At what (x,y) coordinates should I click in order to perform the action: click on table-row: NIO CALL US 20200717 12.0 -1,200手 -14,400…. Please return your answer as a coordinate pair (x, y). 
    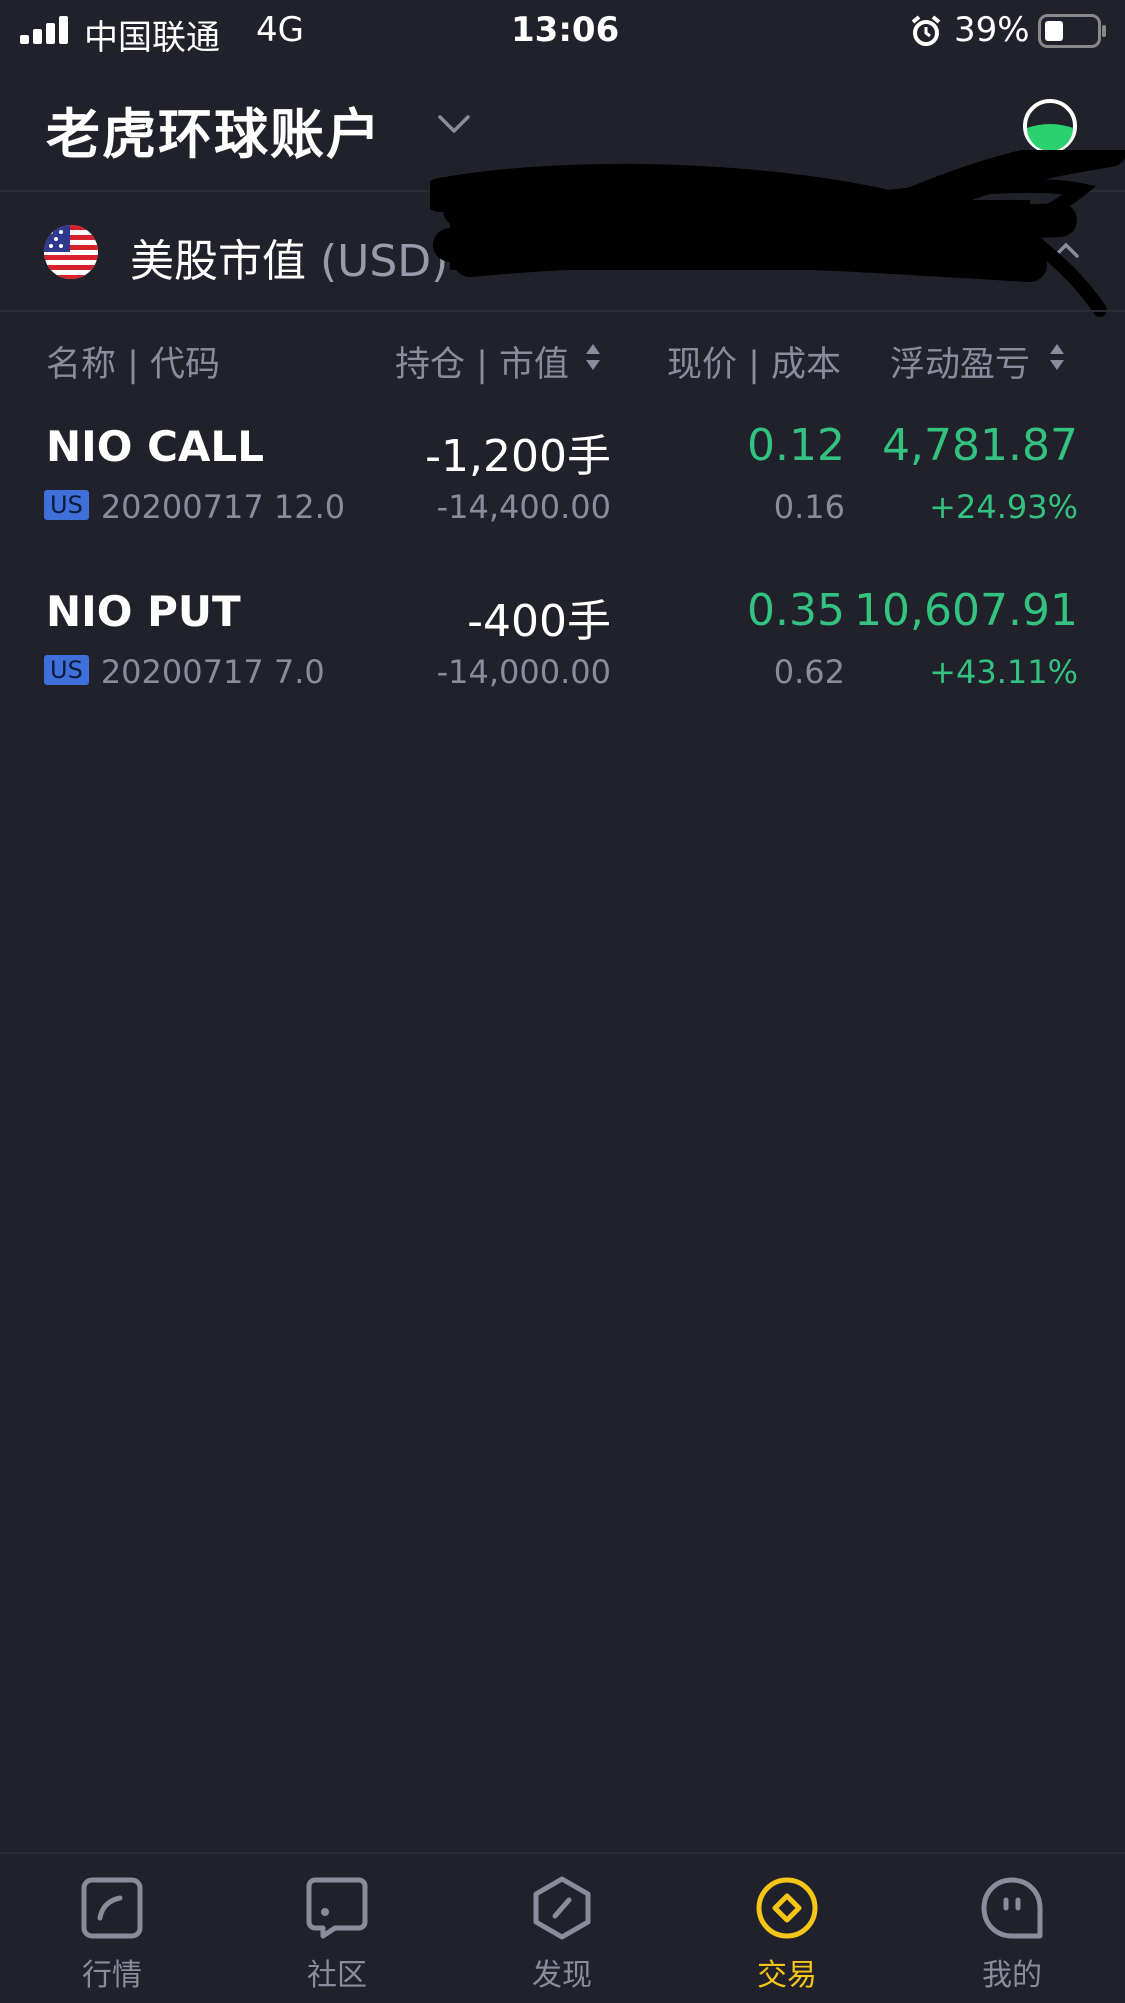
    Looking at the image, I should click on (562, 475).